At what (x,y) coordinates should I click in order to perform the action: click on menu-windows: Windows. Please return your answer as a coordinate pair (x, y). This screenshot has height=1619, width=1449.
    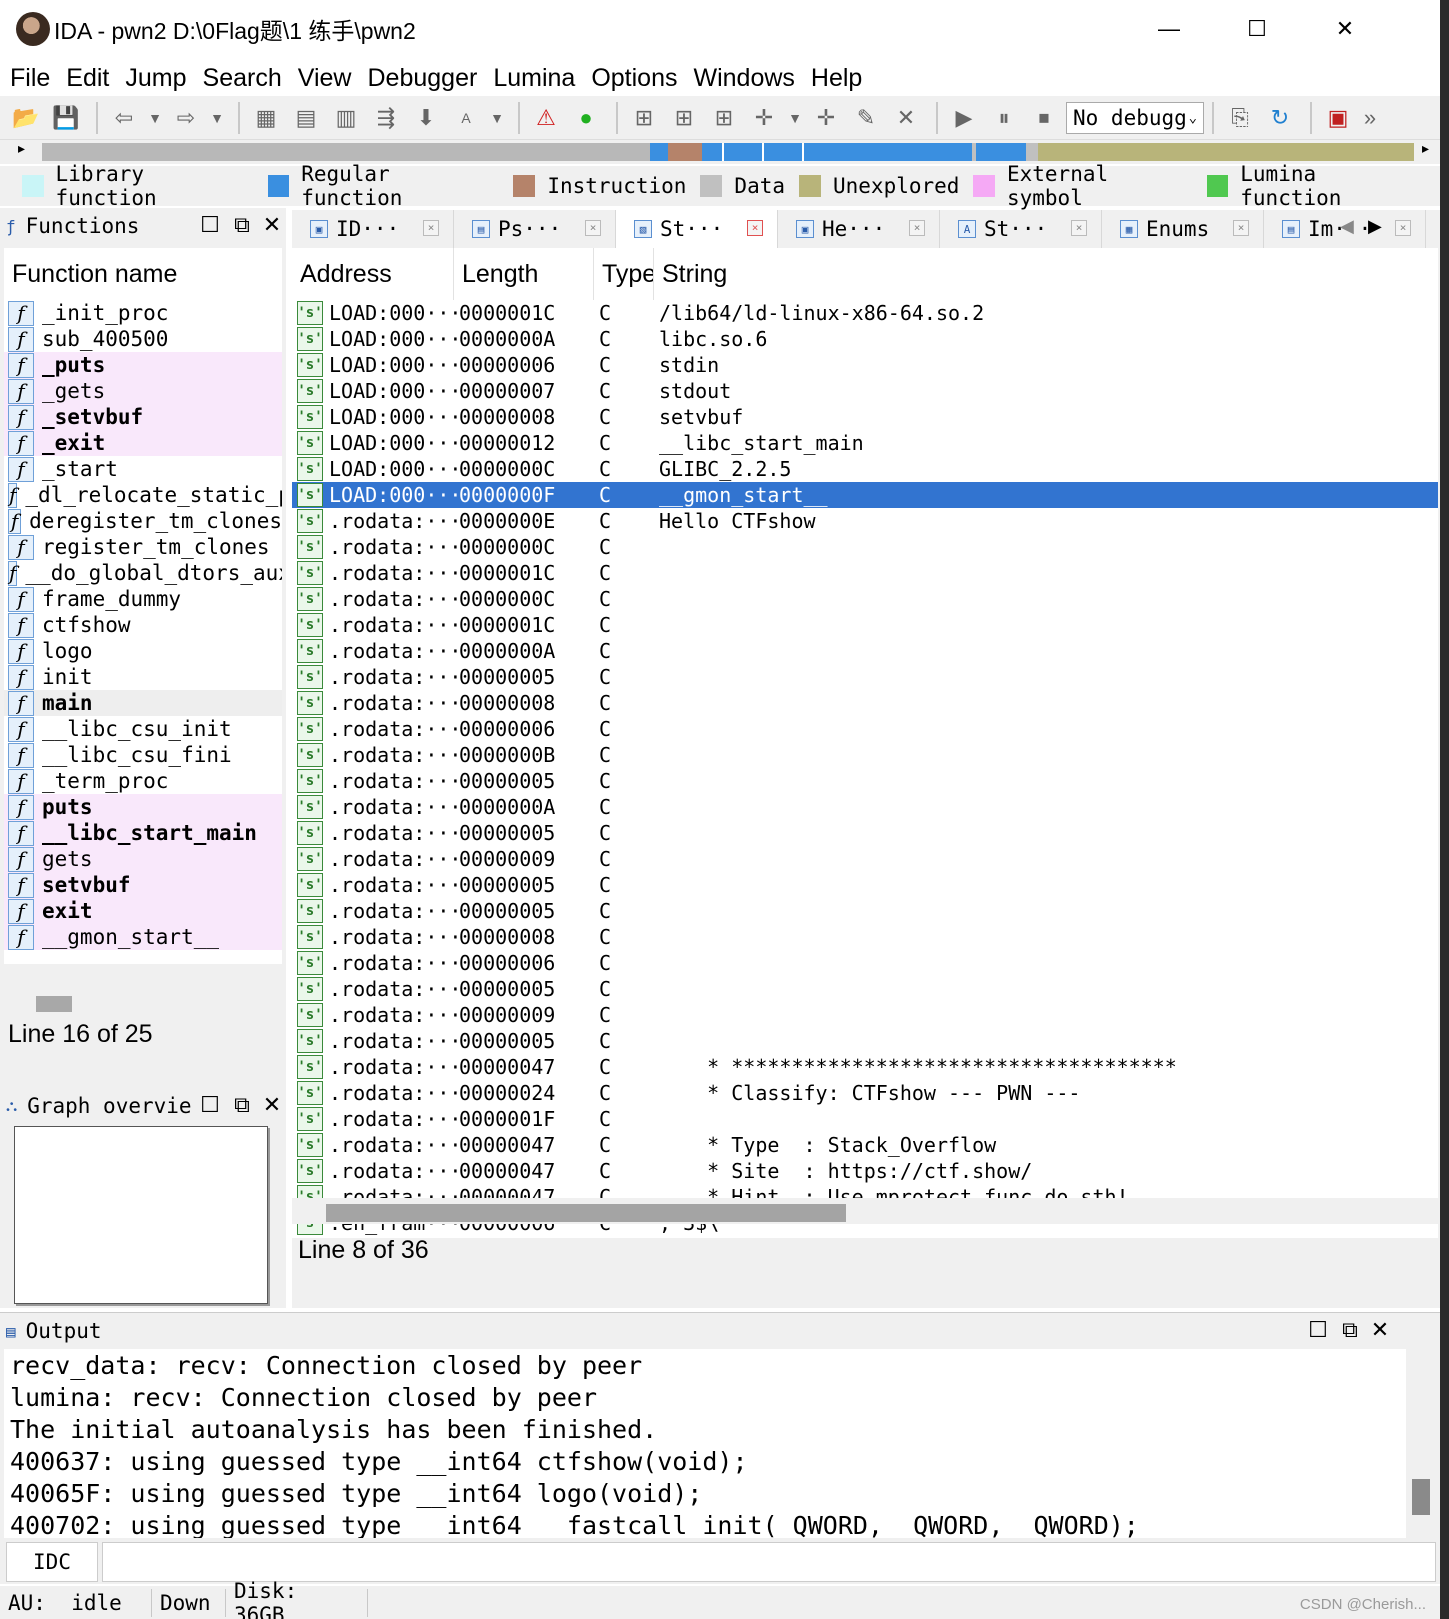
    Looking at the image, I should click on (743, 78).